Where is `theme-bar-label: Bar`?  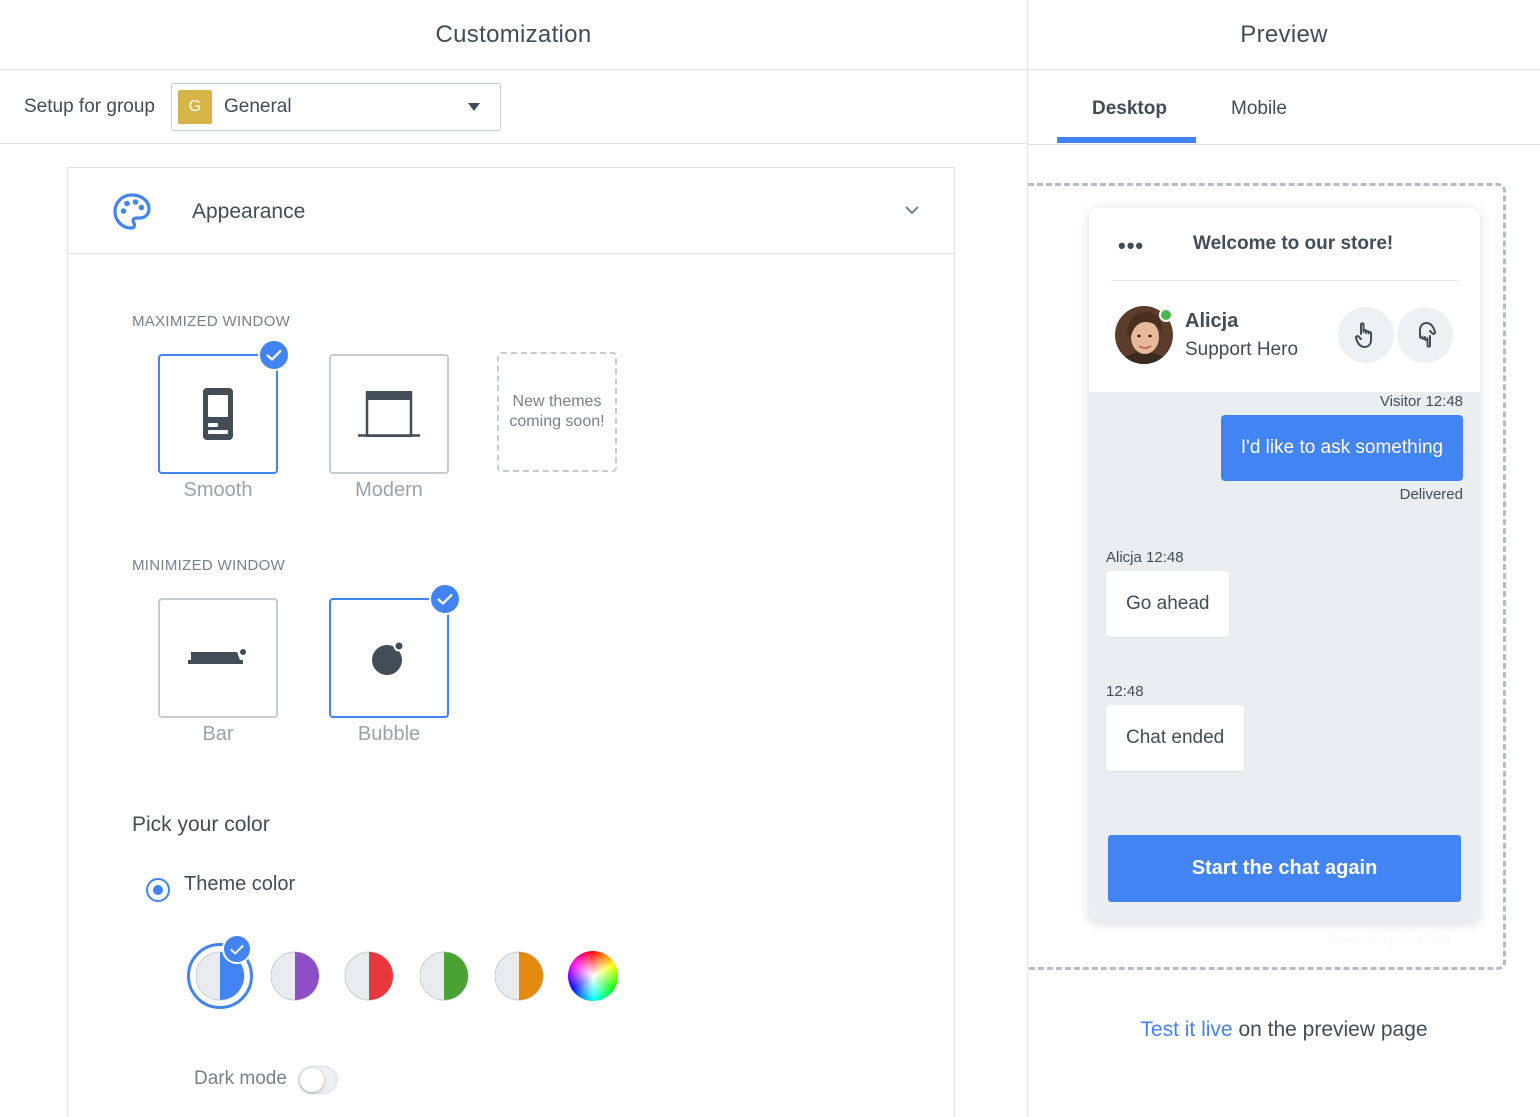 theme-bar-label: Bar is located at coordinates (218, 734).